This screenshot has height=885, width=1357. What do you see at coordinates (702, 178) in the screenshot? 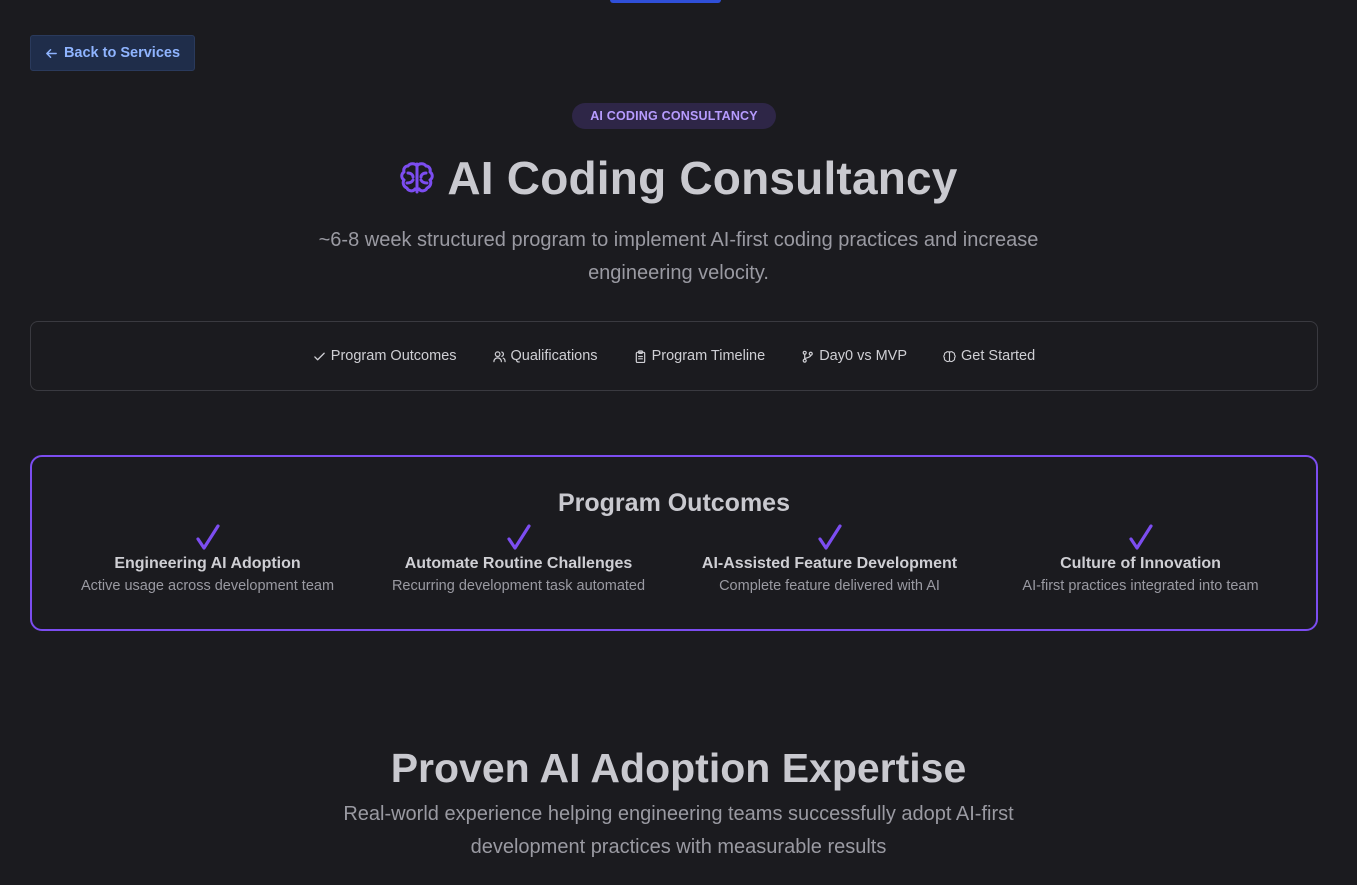
I see `page-title-text: AI Coding Consultancy` at bounding box center [702, 178].